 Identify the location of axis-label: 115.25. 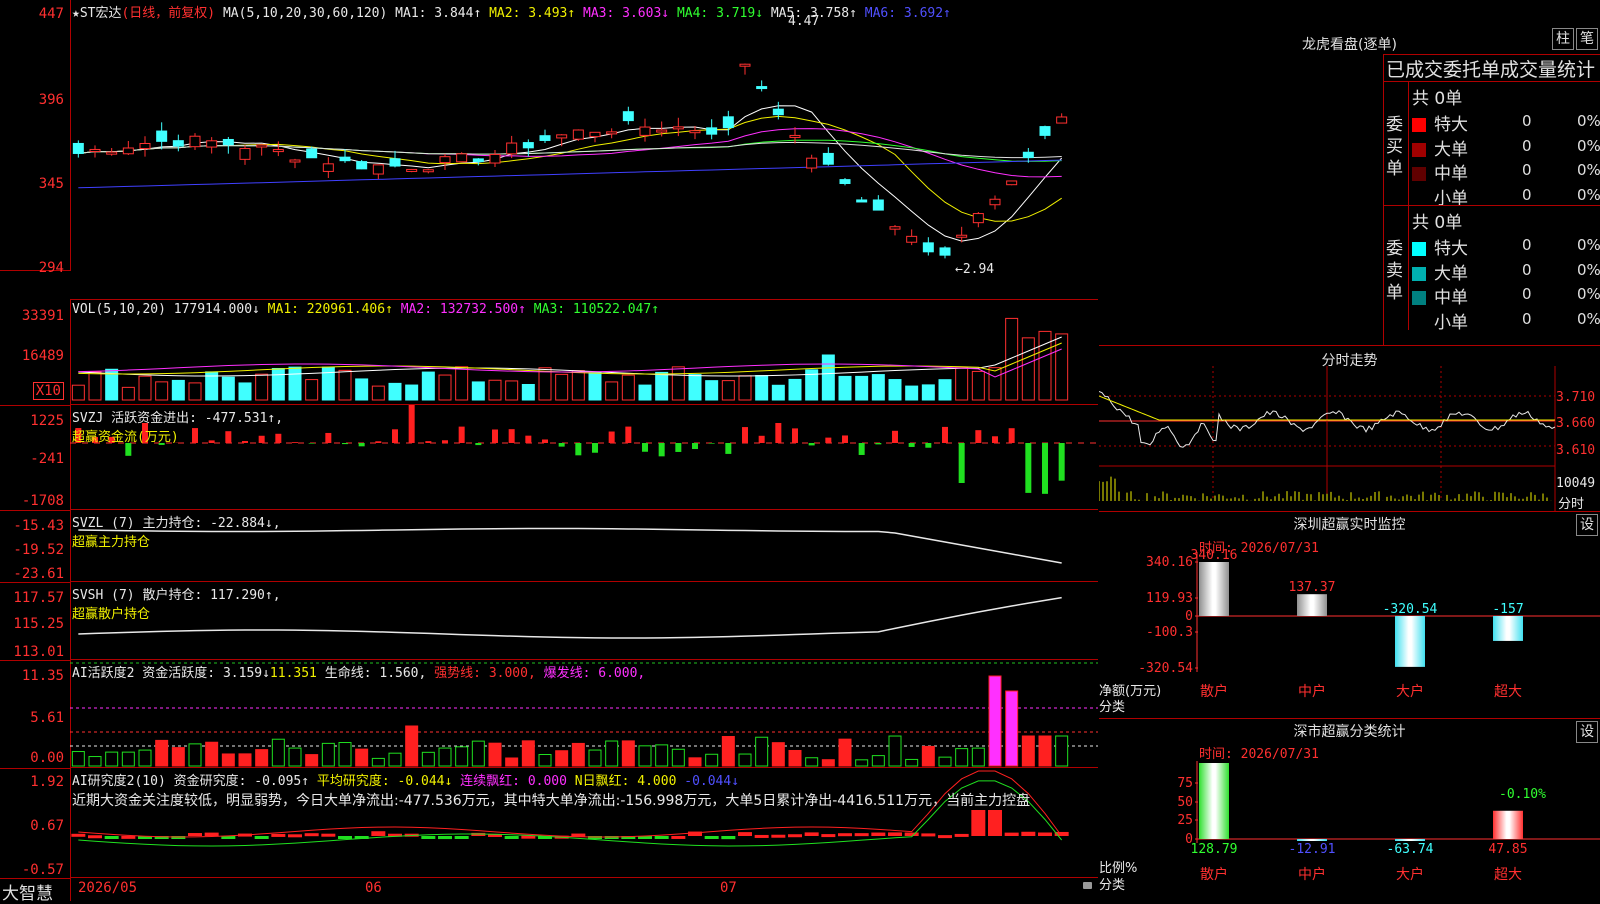
(38, 624).